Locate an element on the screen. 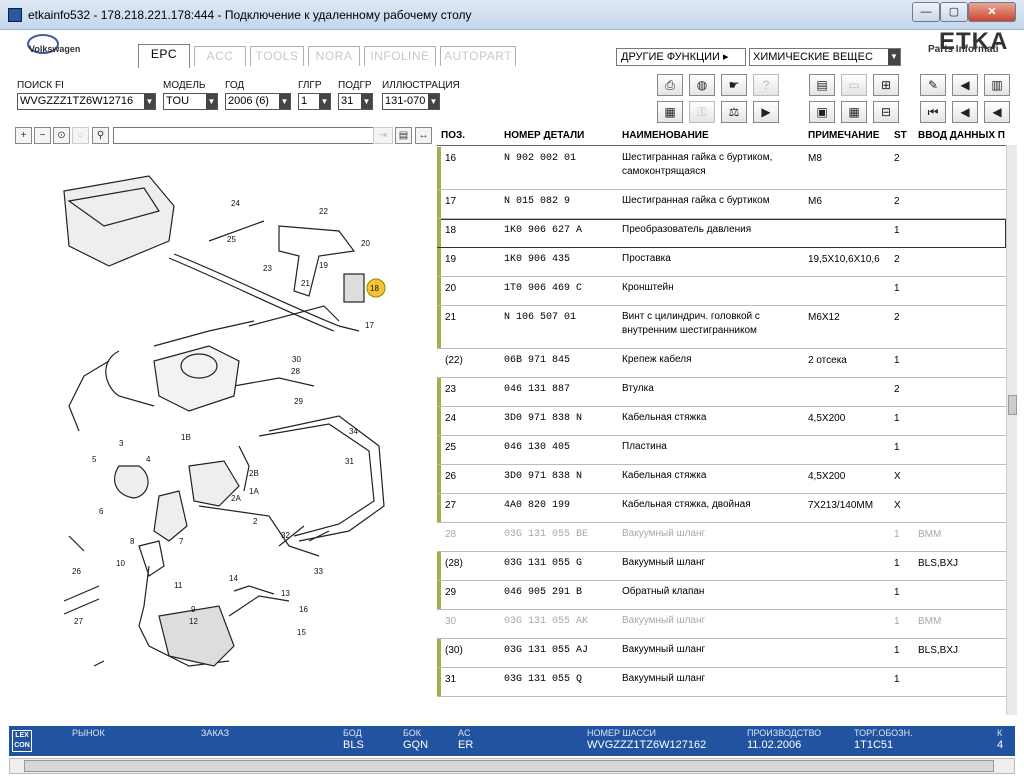  monitor-icon: ▣ is located at coordinates (822, 112).